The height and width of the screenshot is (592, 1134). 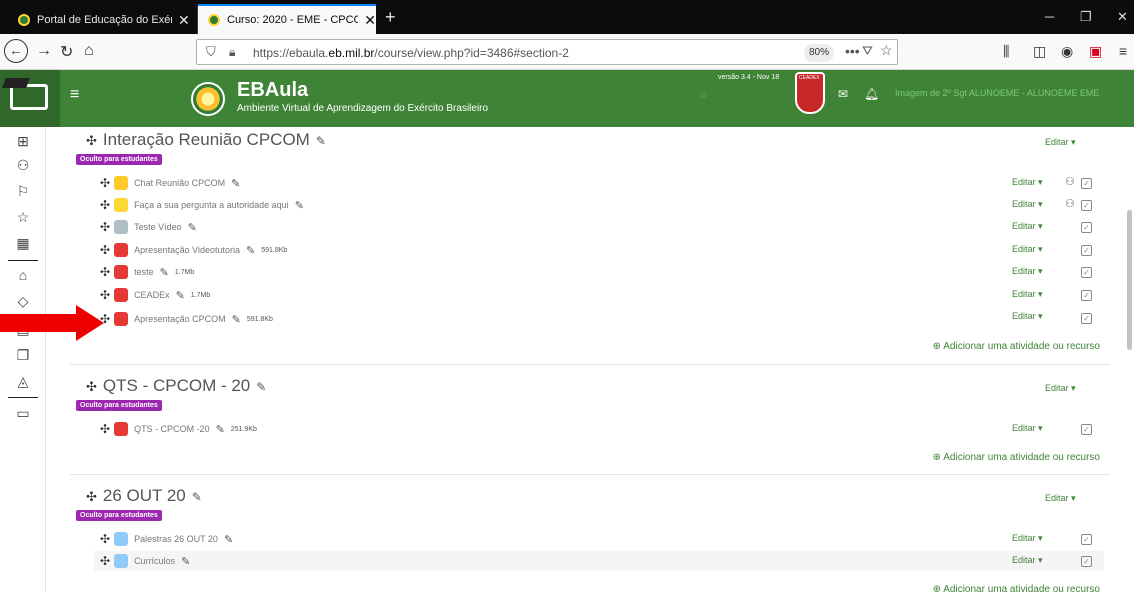 I want to click on home-icon: ⌂, so click(x=23, y=275).